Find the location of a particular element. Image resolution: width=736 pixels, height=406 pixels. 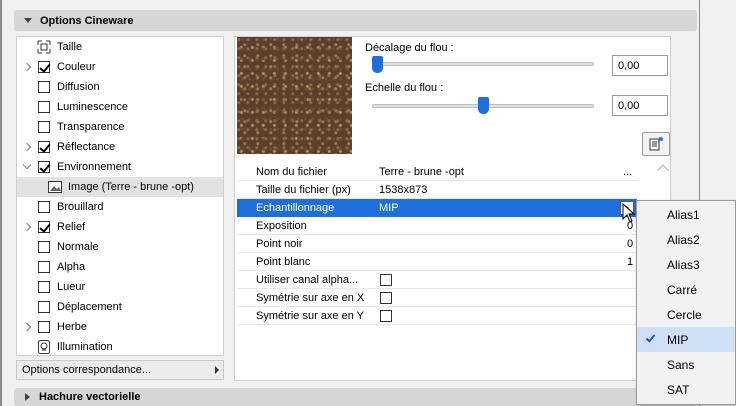

property-trailing-value: 1 is located at coordinates (630, 262).